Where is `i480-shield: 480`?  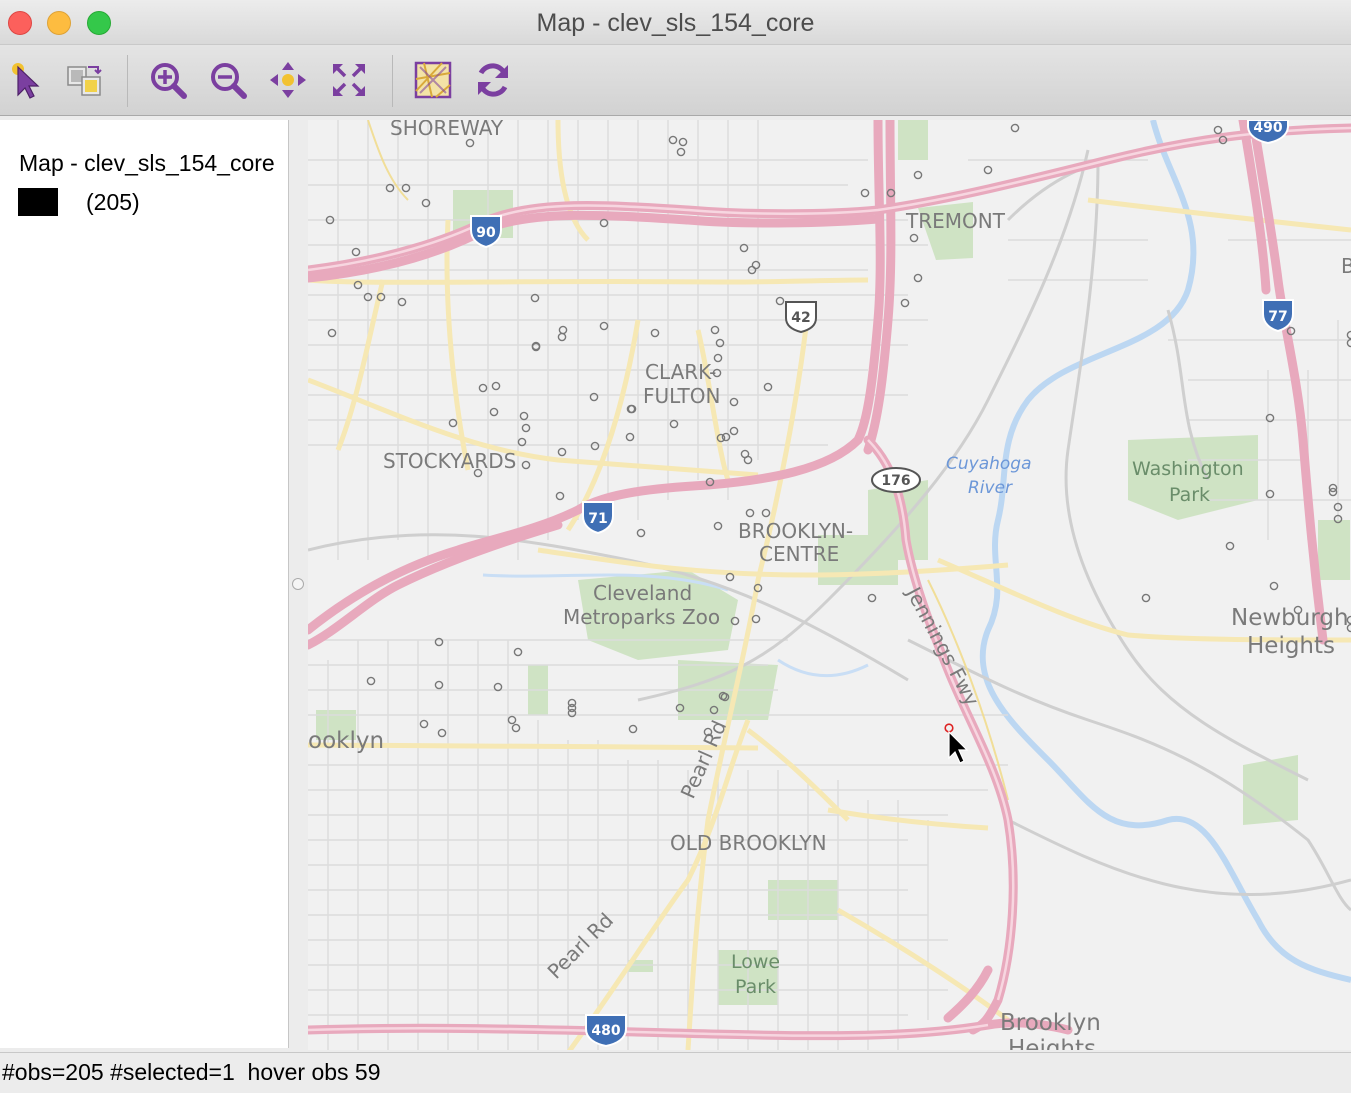
i480-shield: 480 is located at coordinates (606, 1031).